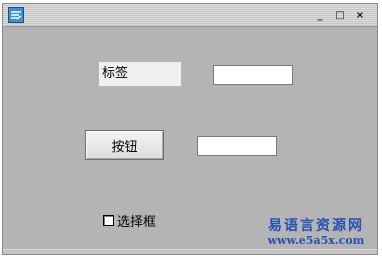  Describe the element at coordinates (316, 226) in the screenshot. I see `watermark-title: 易语言资源网` at that location.